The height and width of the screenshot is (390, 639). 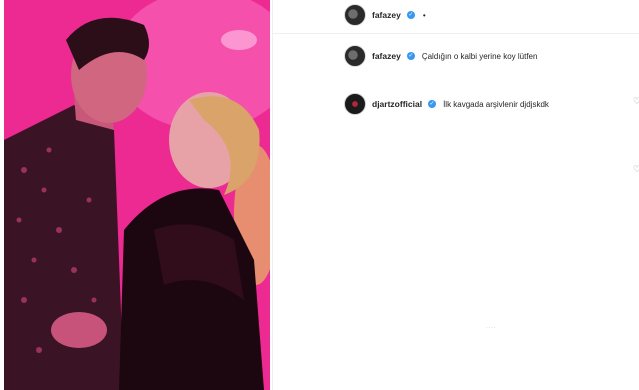 What do you see at coordinates (355, 15) in the screenshot?
I see `author-avatar` at bounding box center [355, 15].